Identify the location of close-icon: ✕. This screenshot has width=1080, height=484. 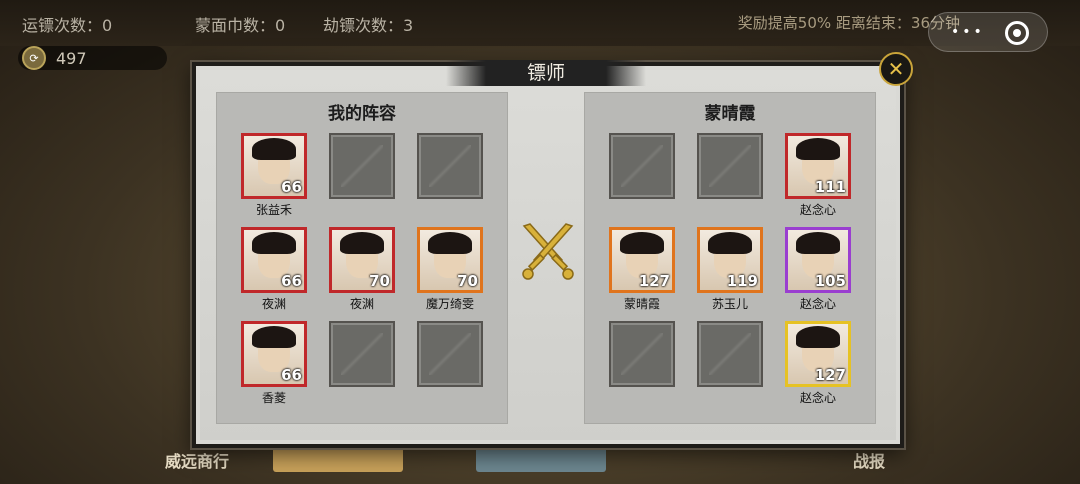
(896, 69).